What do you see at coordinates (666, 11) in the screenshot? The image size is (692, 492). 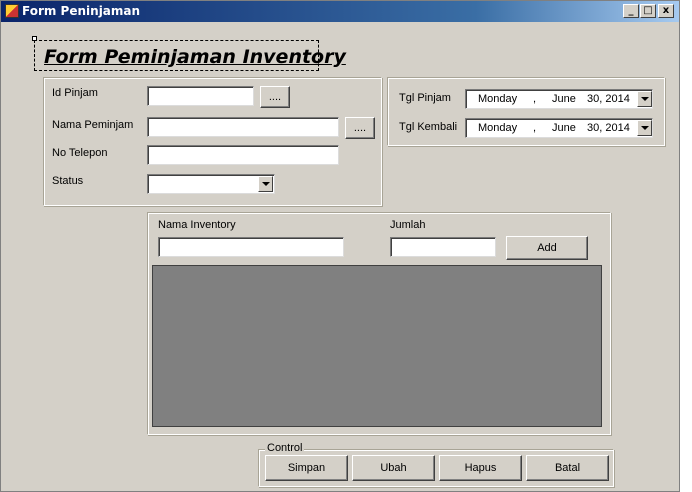 I see `close-button: x` at bounding box center [666, 11].